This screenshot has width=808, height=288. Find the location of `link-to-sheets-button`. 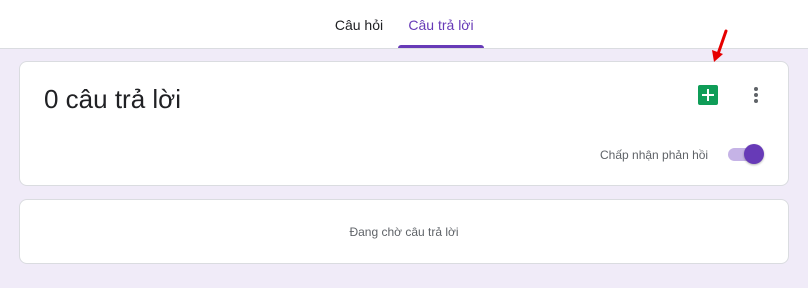

link-to-sheets-button is located at coordinates (708, 95).